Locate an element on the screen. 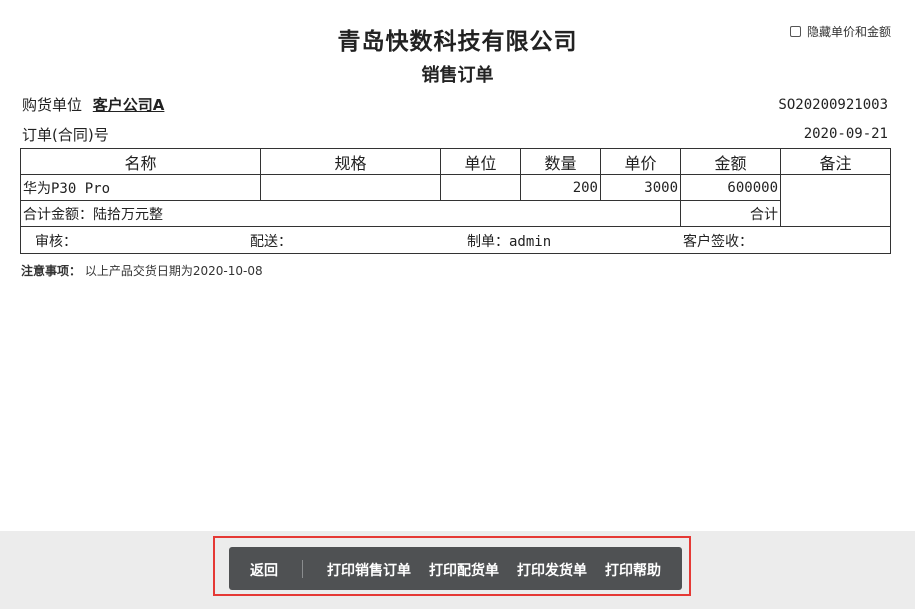 The image size is (915, 609). table-header-row: 名称 规格 单位 数量 单价 金额 备注 is located at coordinates (455, 161).